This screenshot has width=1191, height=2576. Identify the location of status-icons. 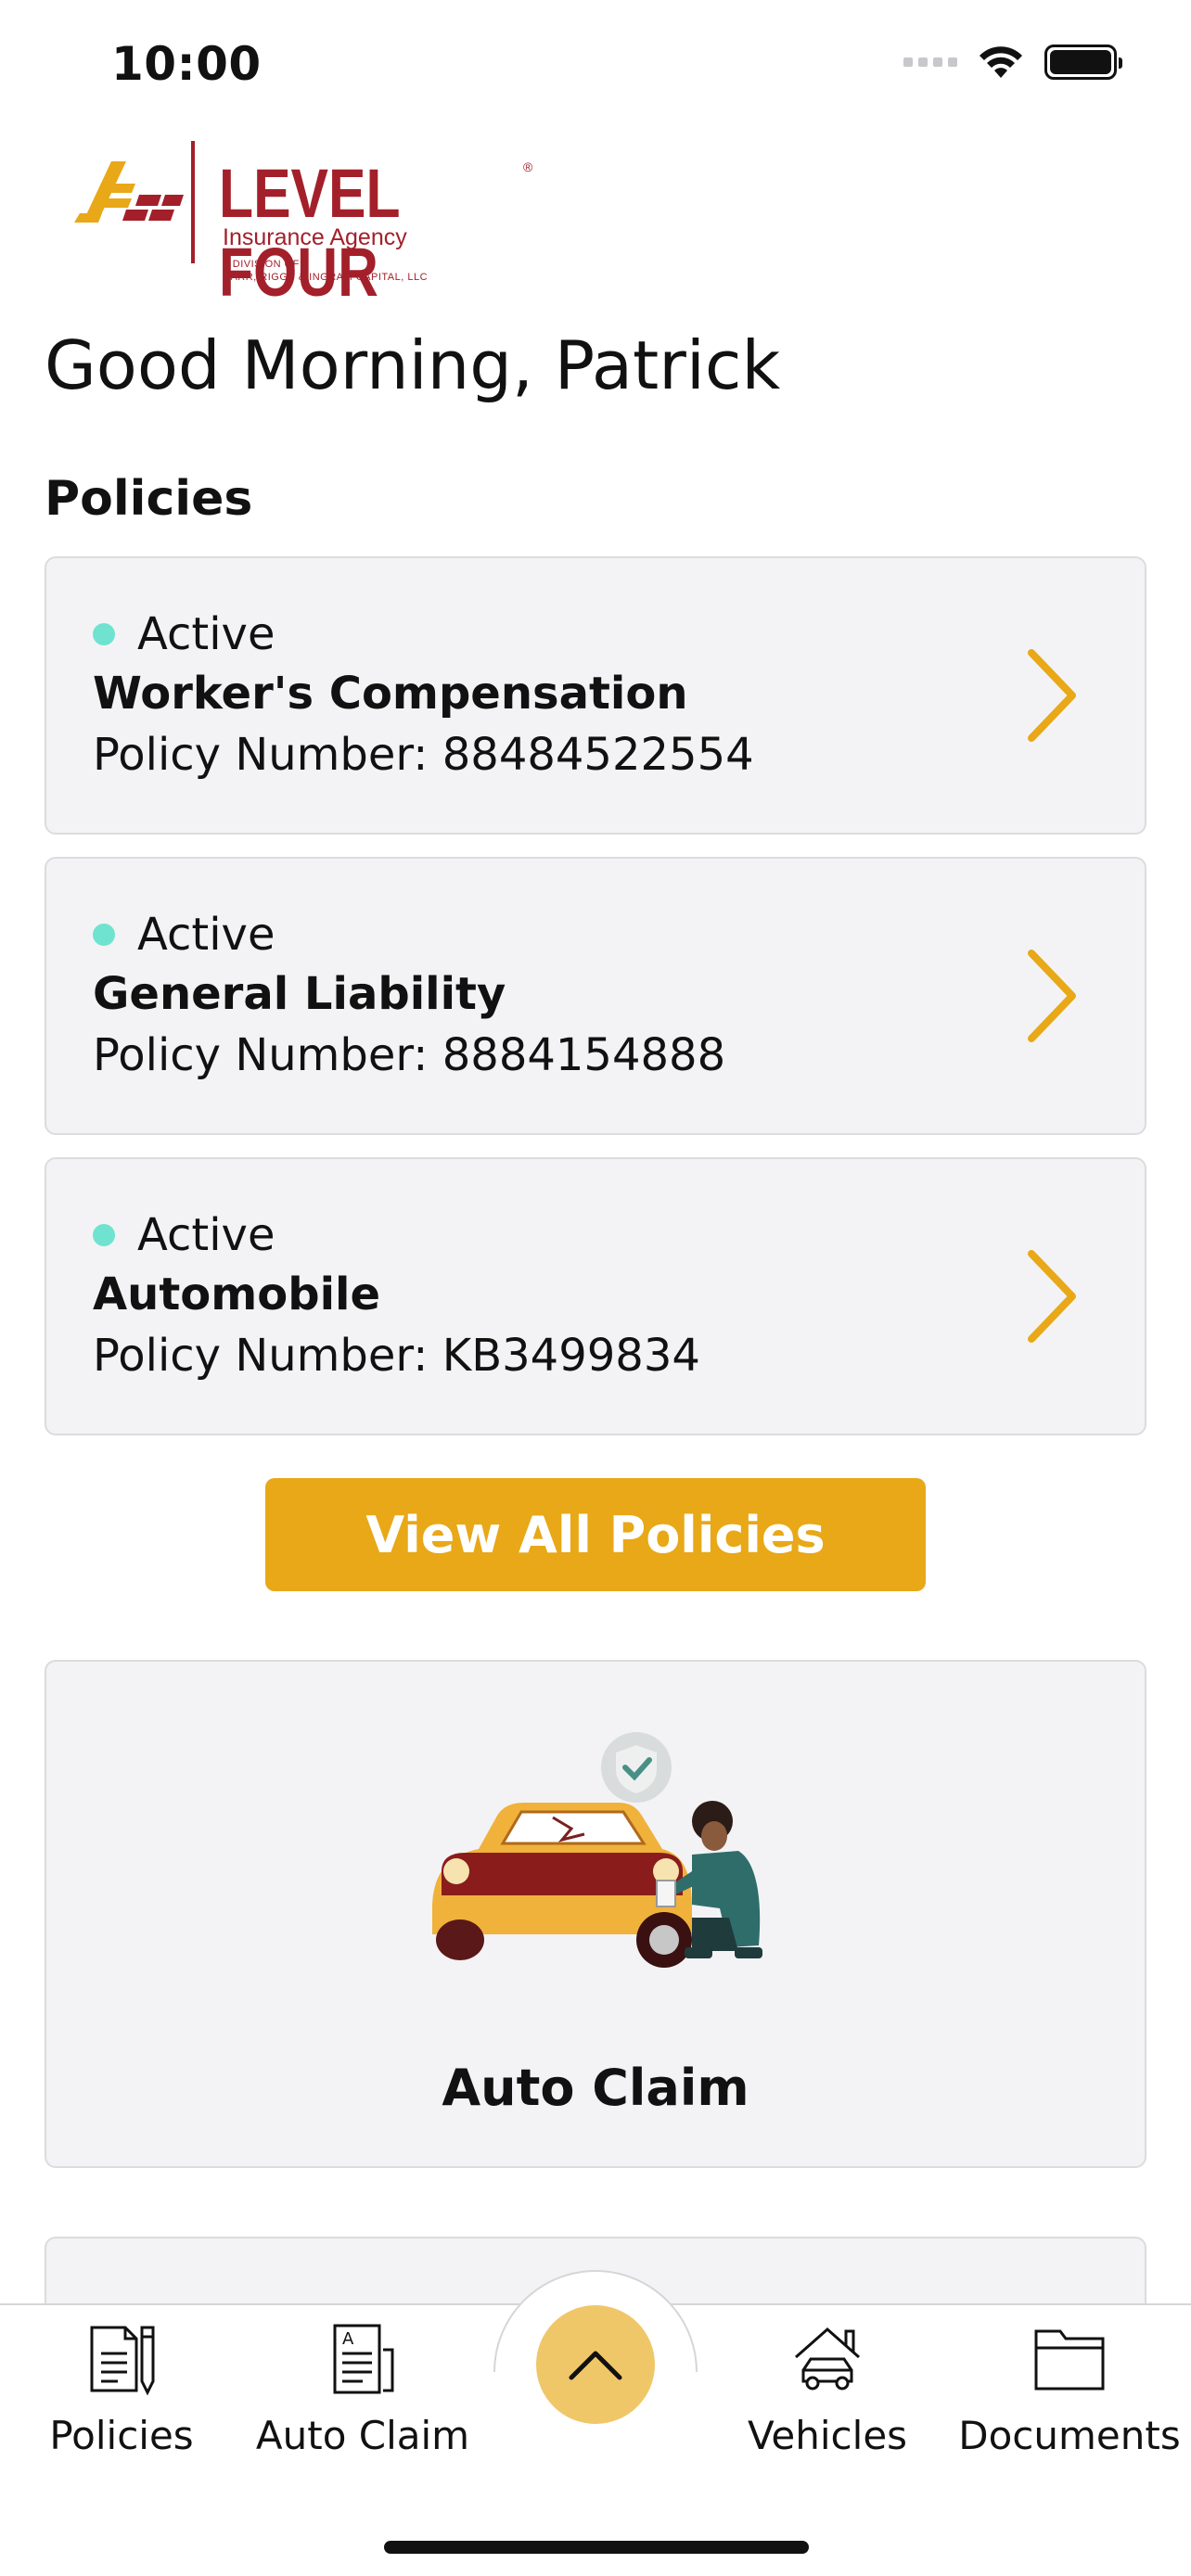
(1012, 62).